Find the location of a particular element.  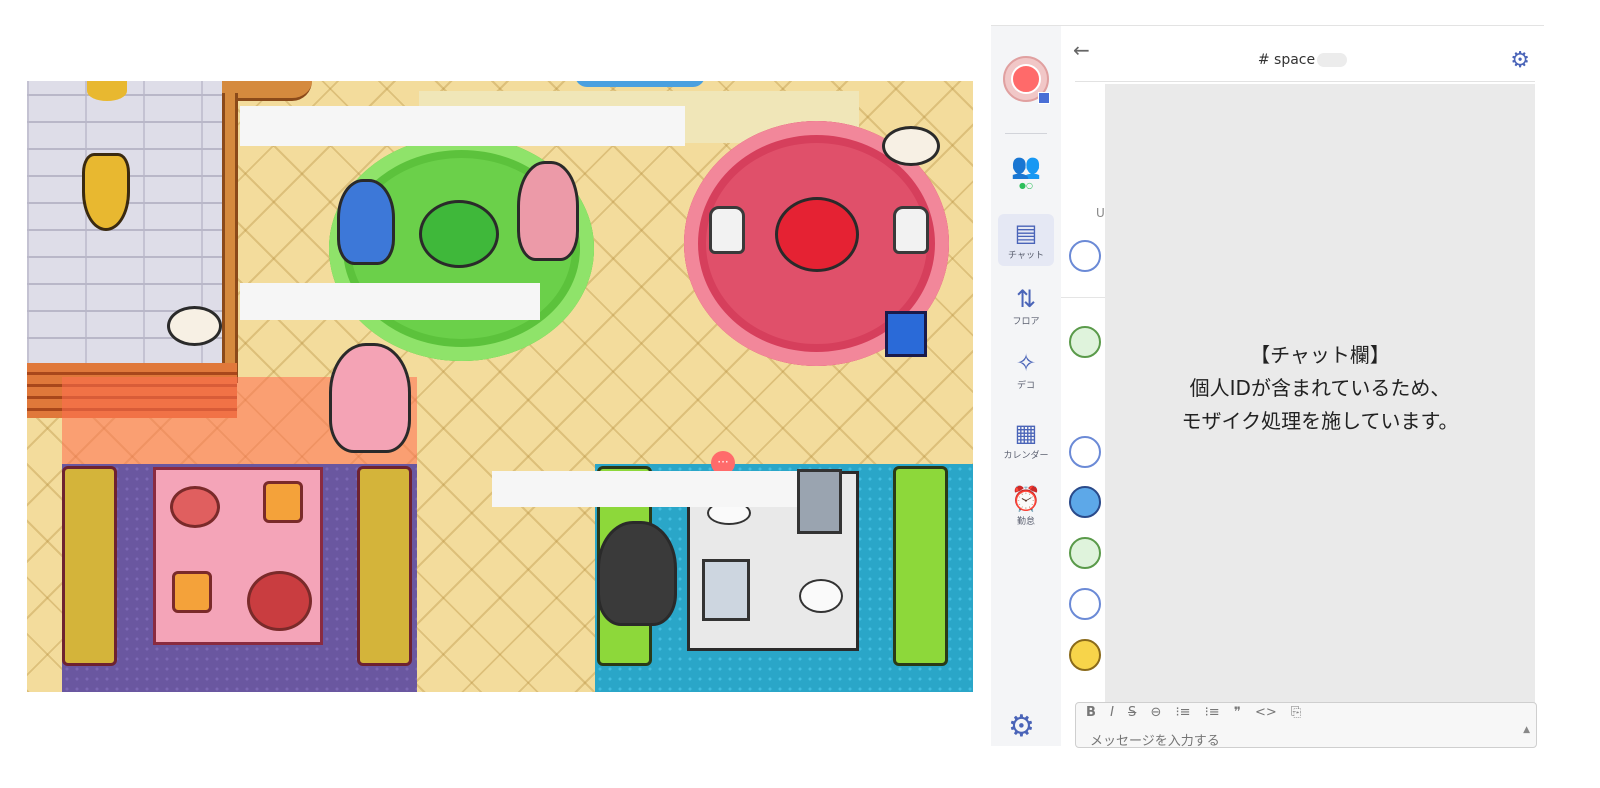

sidebar-item-label: デコ is located at coordinates (1025, 386).